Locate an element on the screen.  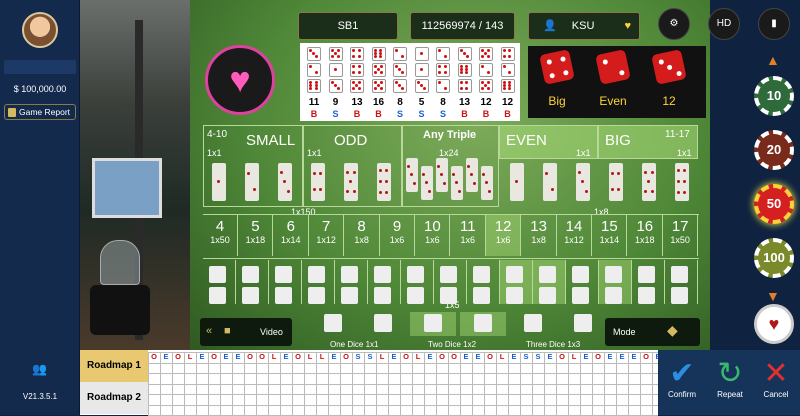
hd-button: HD is located at coordinates (724, 24).